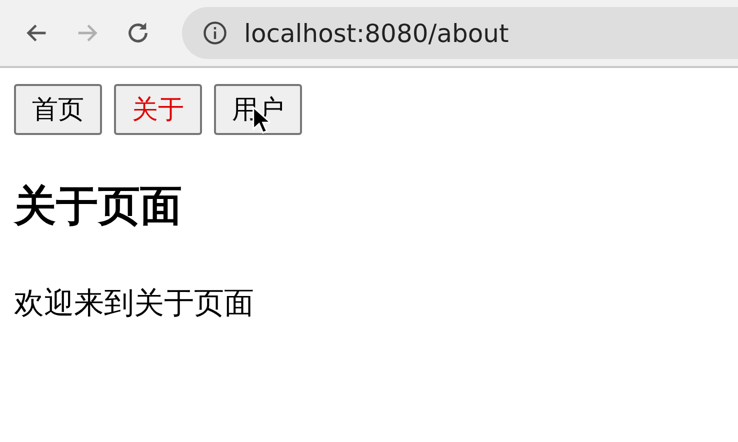 The height and width of the screenshot is (442, 738). Describe the element at coordinates (215, 33) in the screenshot. I see `info-icon` at that location.